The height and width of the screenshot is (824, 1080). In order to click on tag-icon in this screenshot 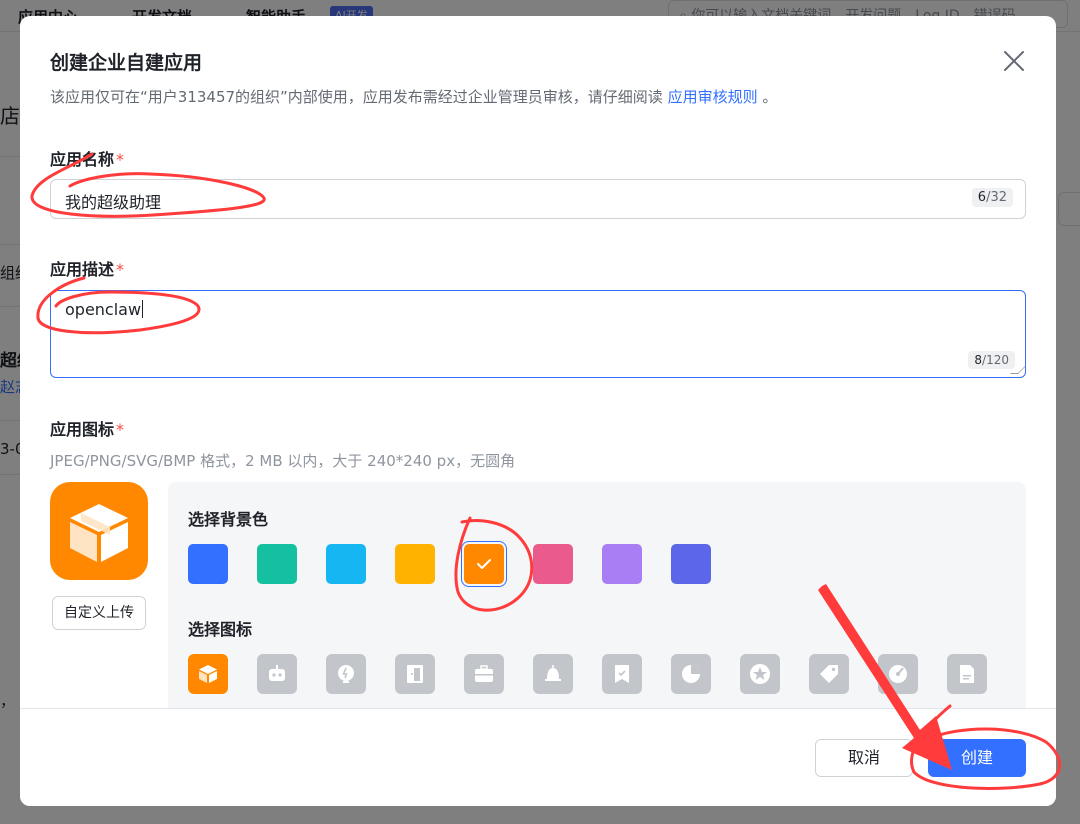, I will do `click(829, 674)`.